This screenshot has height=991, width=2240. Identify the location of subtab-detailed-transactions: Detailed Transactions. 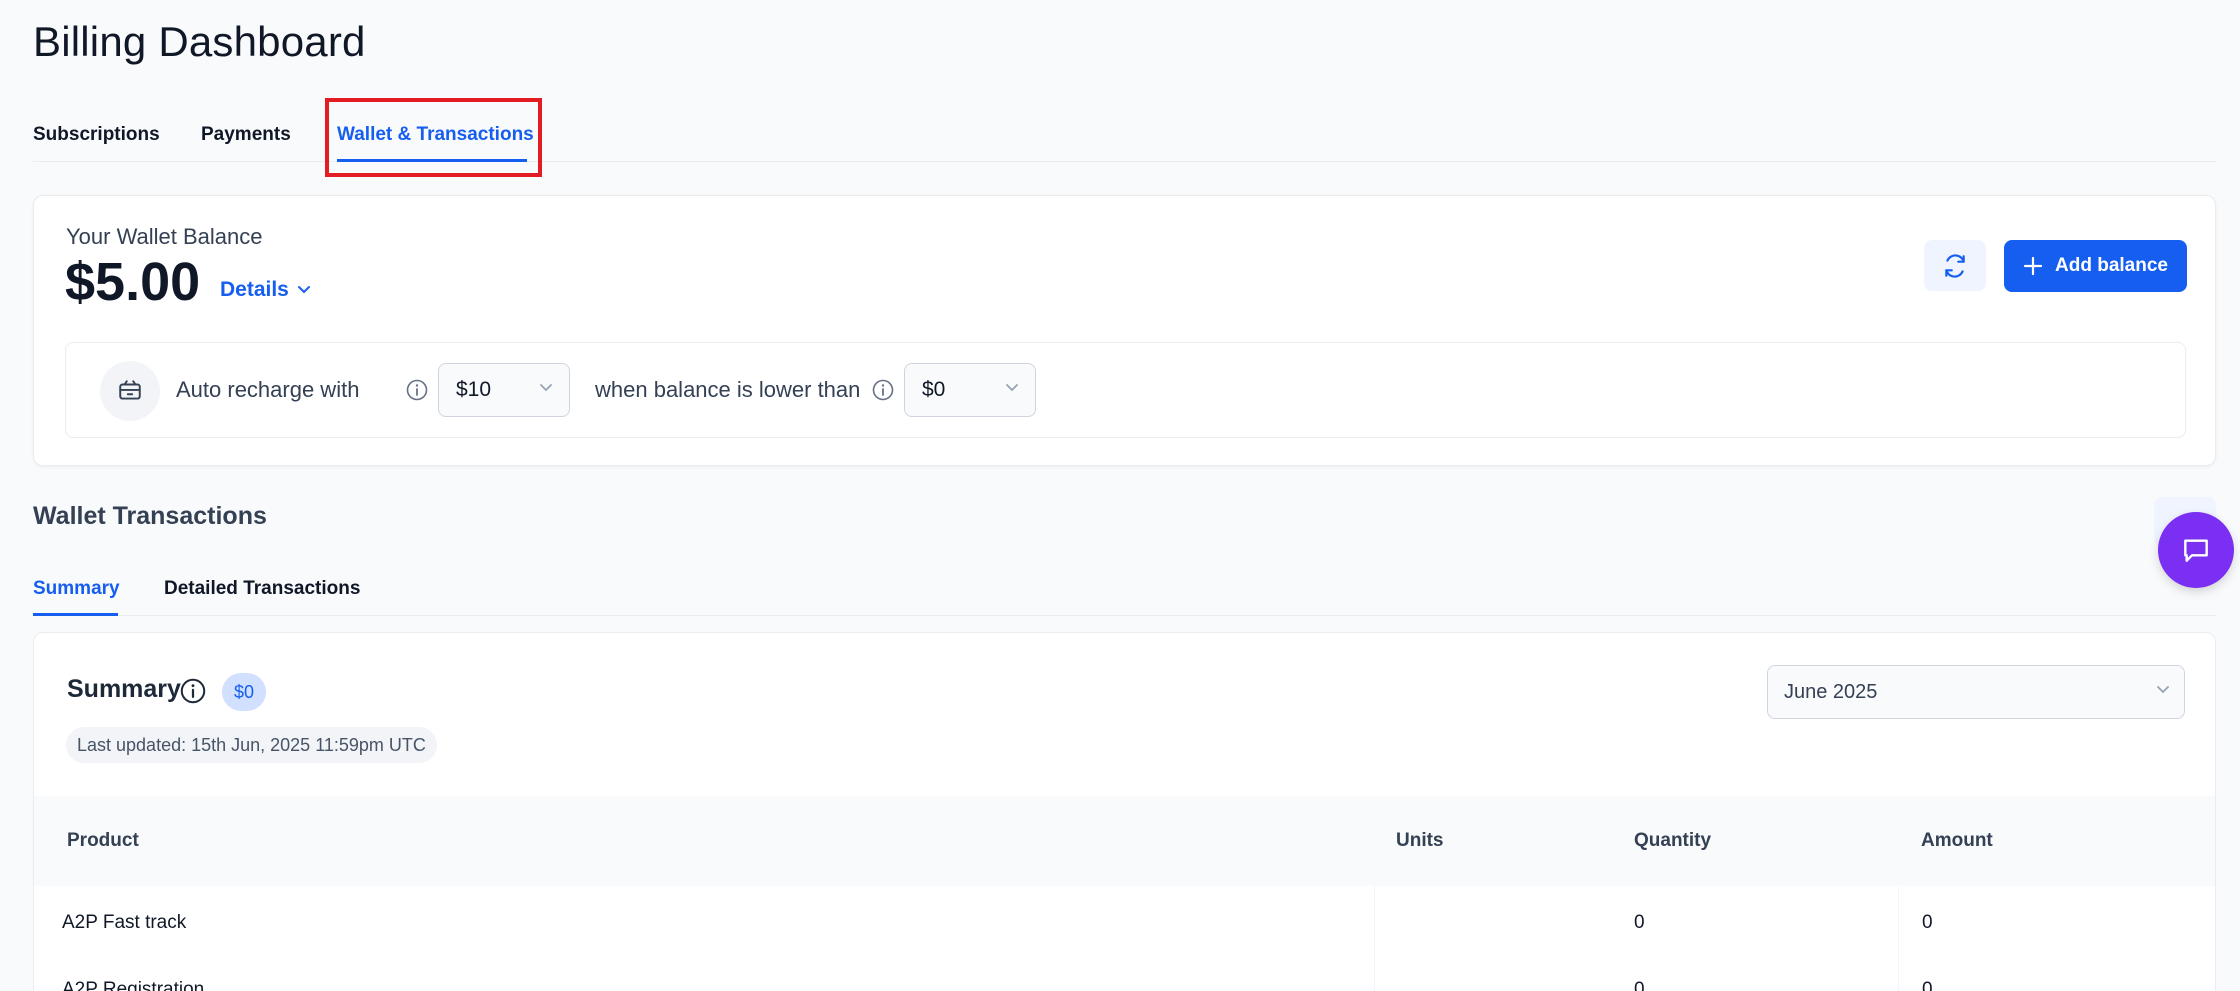
(262, 589).